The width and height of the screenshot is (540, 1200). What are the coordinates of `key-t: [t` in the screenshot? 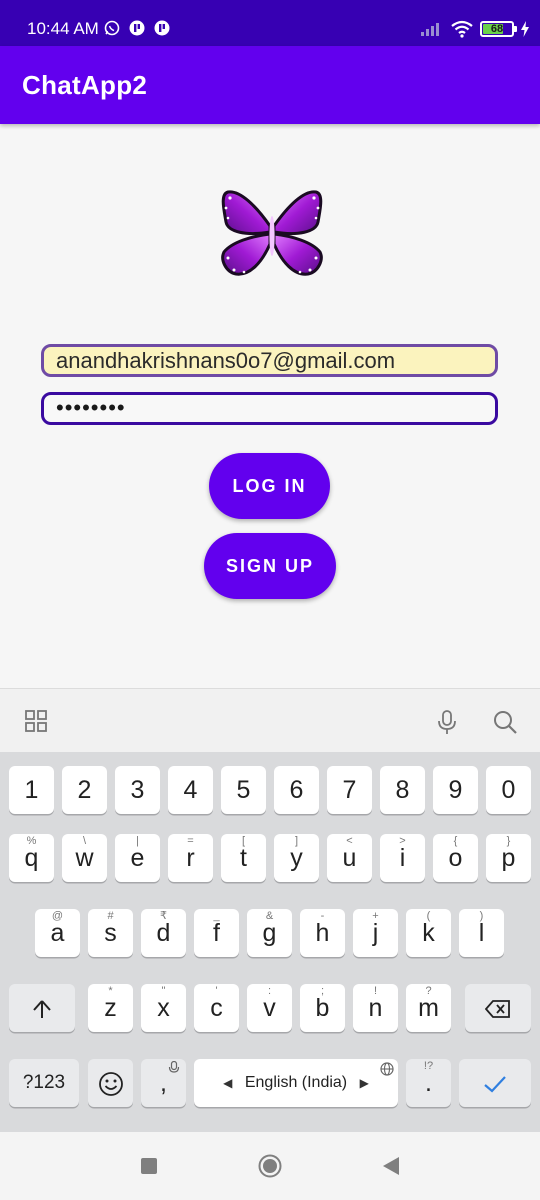 It's located at (243, 858).